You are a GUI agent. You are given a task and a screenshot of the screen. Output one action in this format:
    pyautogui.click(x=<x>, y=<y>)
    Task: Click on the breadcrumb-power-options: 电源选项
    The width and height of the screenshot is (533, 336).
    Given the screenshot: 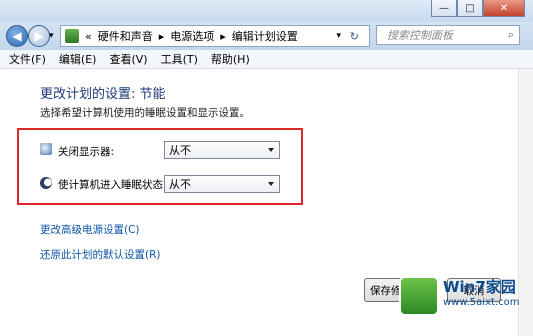 What is the action you would take?
    pyautogui.click(x=192, y=36)
    